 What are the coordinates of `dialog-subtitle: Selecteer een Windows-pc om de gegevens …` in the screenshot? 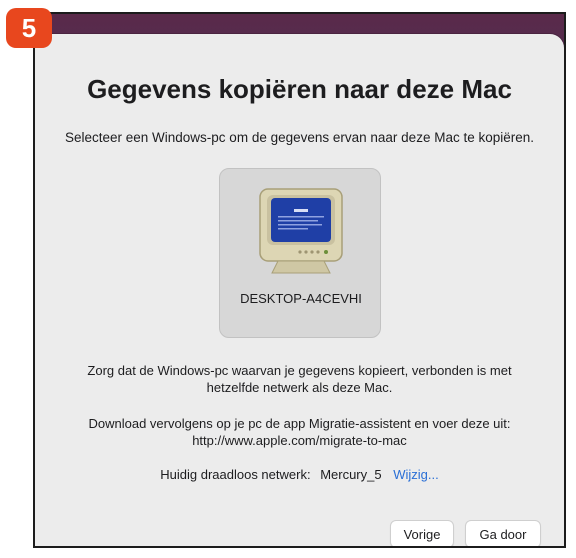 It's located at (299, 137).